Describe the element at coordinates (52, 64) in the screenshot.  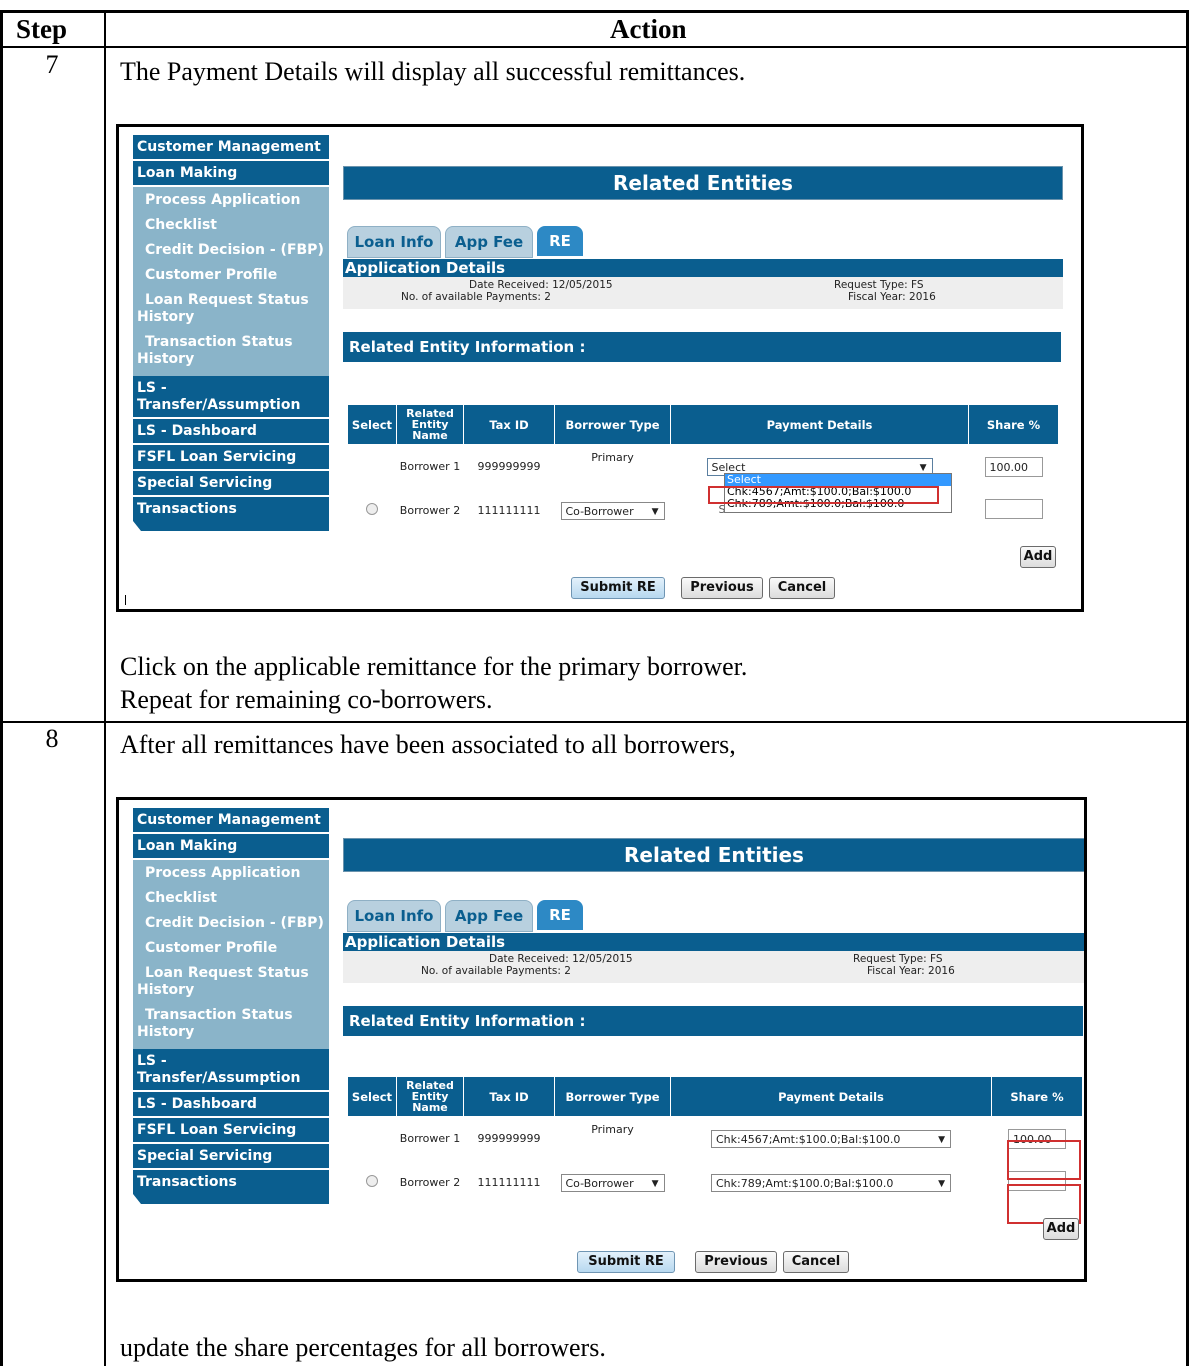
I see `step-number: 7` at that location.